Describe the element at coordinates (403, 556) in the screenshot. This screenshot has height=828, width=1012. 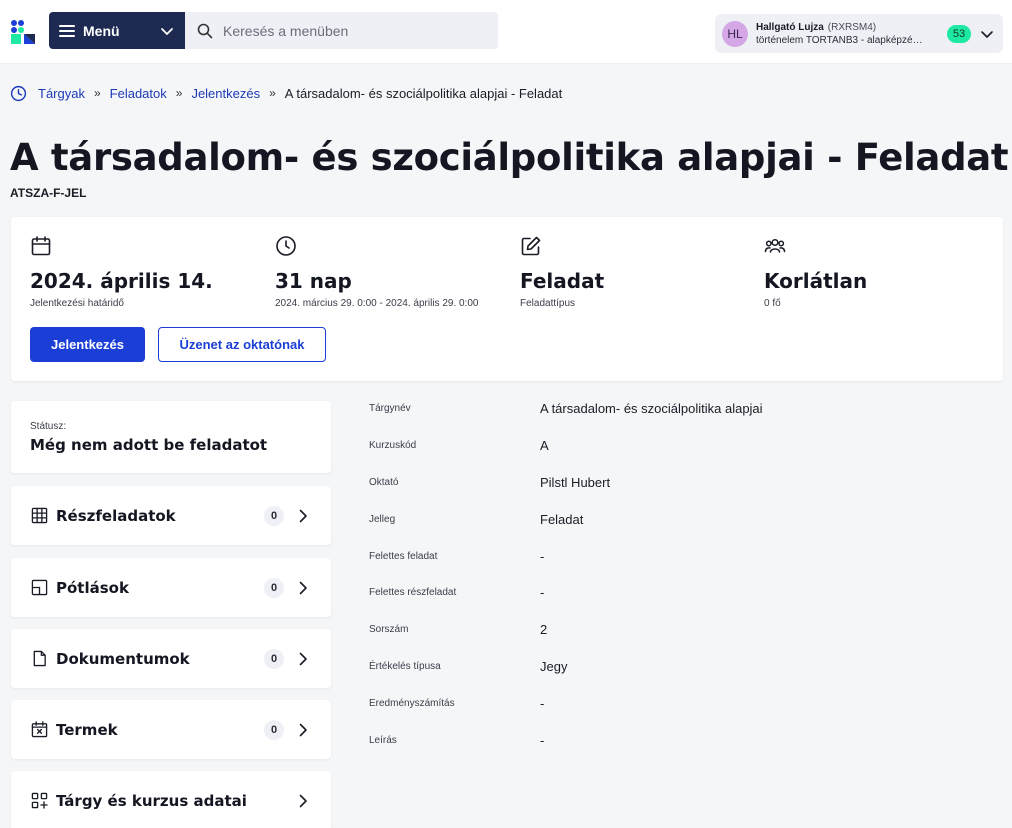
I see `detail-key: Felettes feladat` at that location.